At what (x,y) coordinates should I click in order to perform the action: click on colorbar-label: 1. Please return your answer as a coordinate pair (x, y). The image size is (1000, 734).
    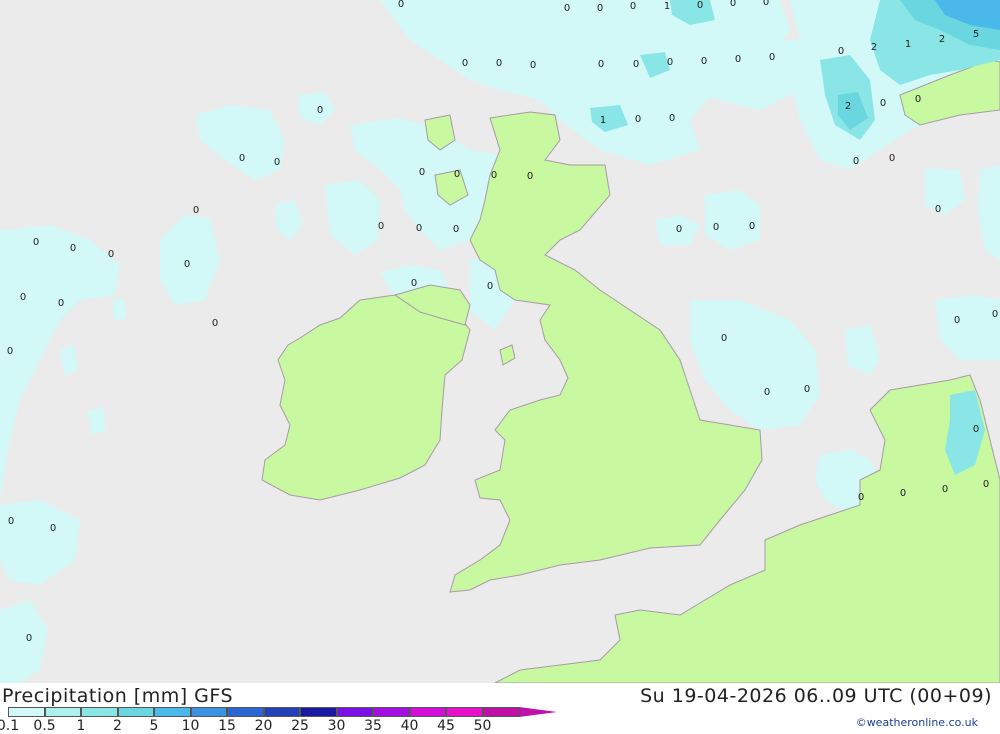
    Looking at the image, I should click on (81, 726).